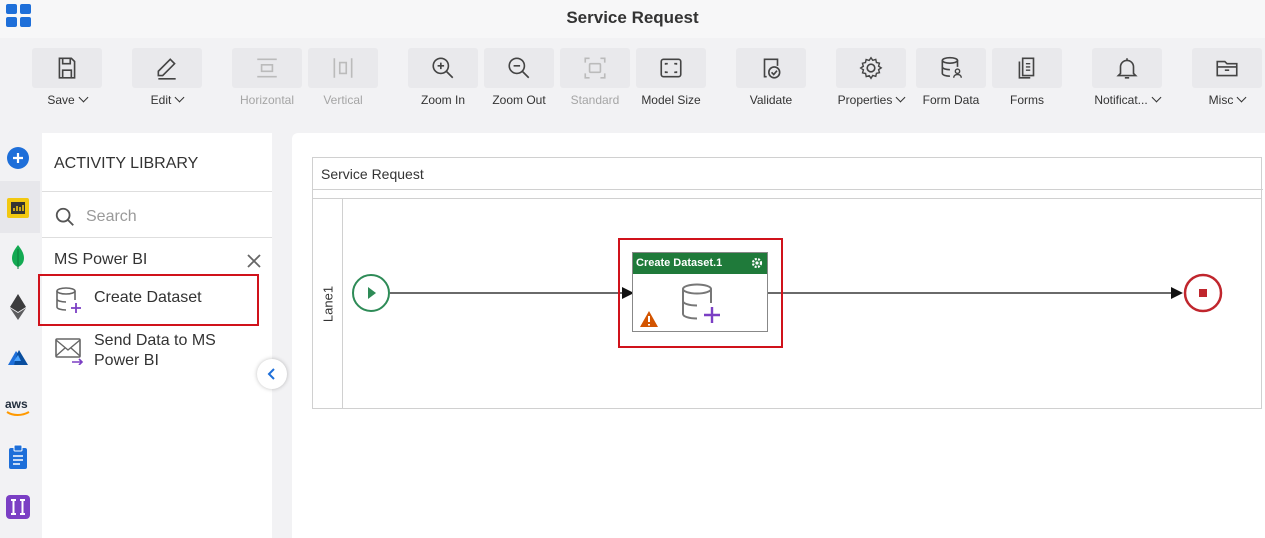 The image size is (1265, 538). Describe the element at coordinates (126, 163) in the screenshot. I see `library-title: ACTIVITY LIBRARY` at that location.